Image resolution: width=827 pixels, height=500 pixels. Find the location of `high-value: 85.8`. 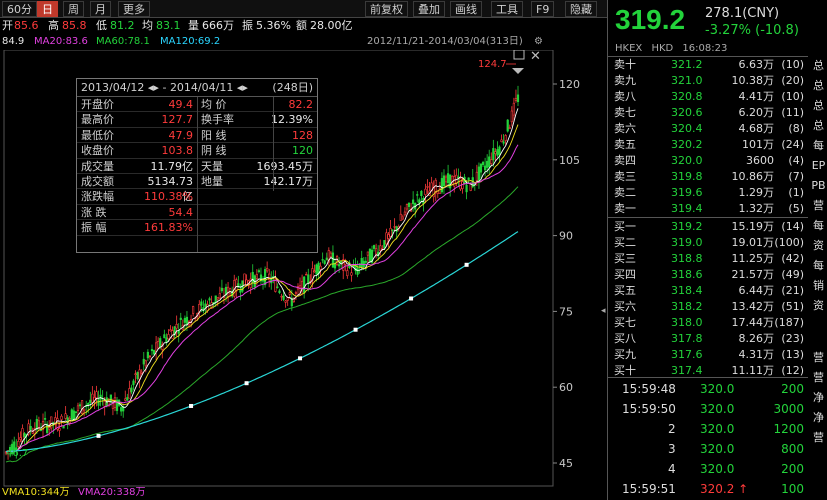

high-value: 85.8 is located at coordinates (74, 25).